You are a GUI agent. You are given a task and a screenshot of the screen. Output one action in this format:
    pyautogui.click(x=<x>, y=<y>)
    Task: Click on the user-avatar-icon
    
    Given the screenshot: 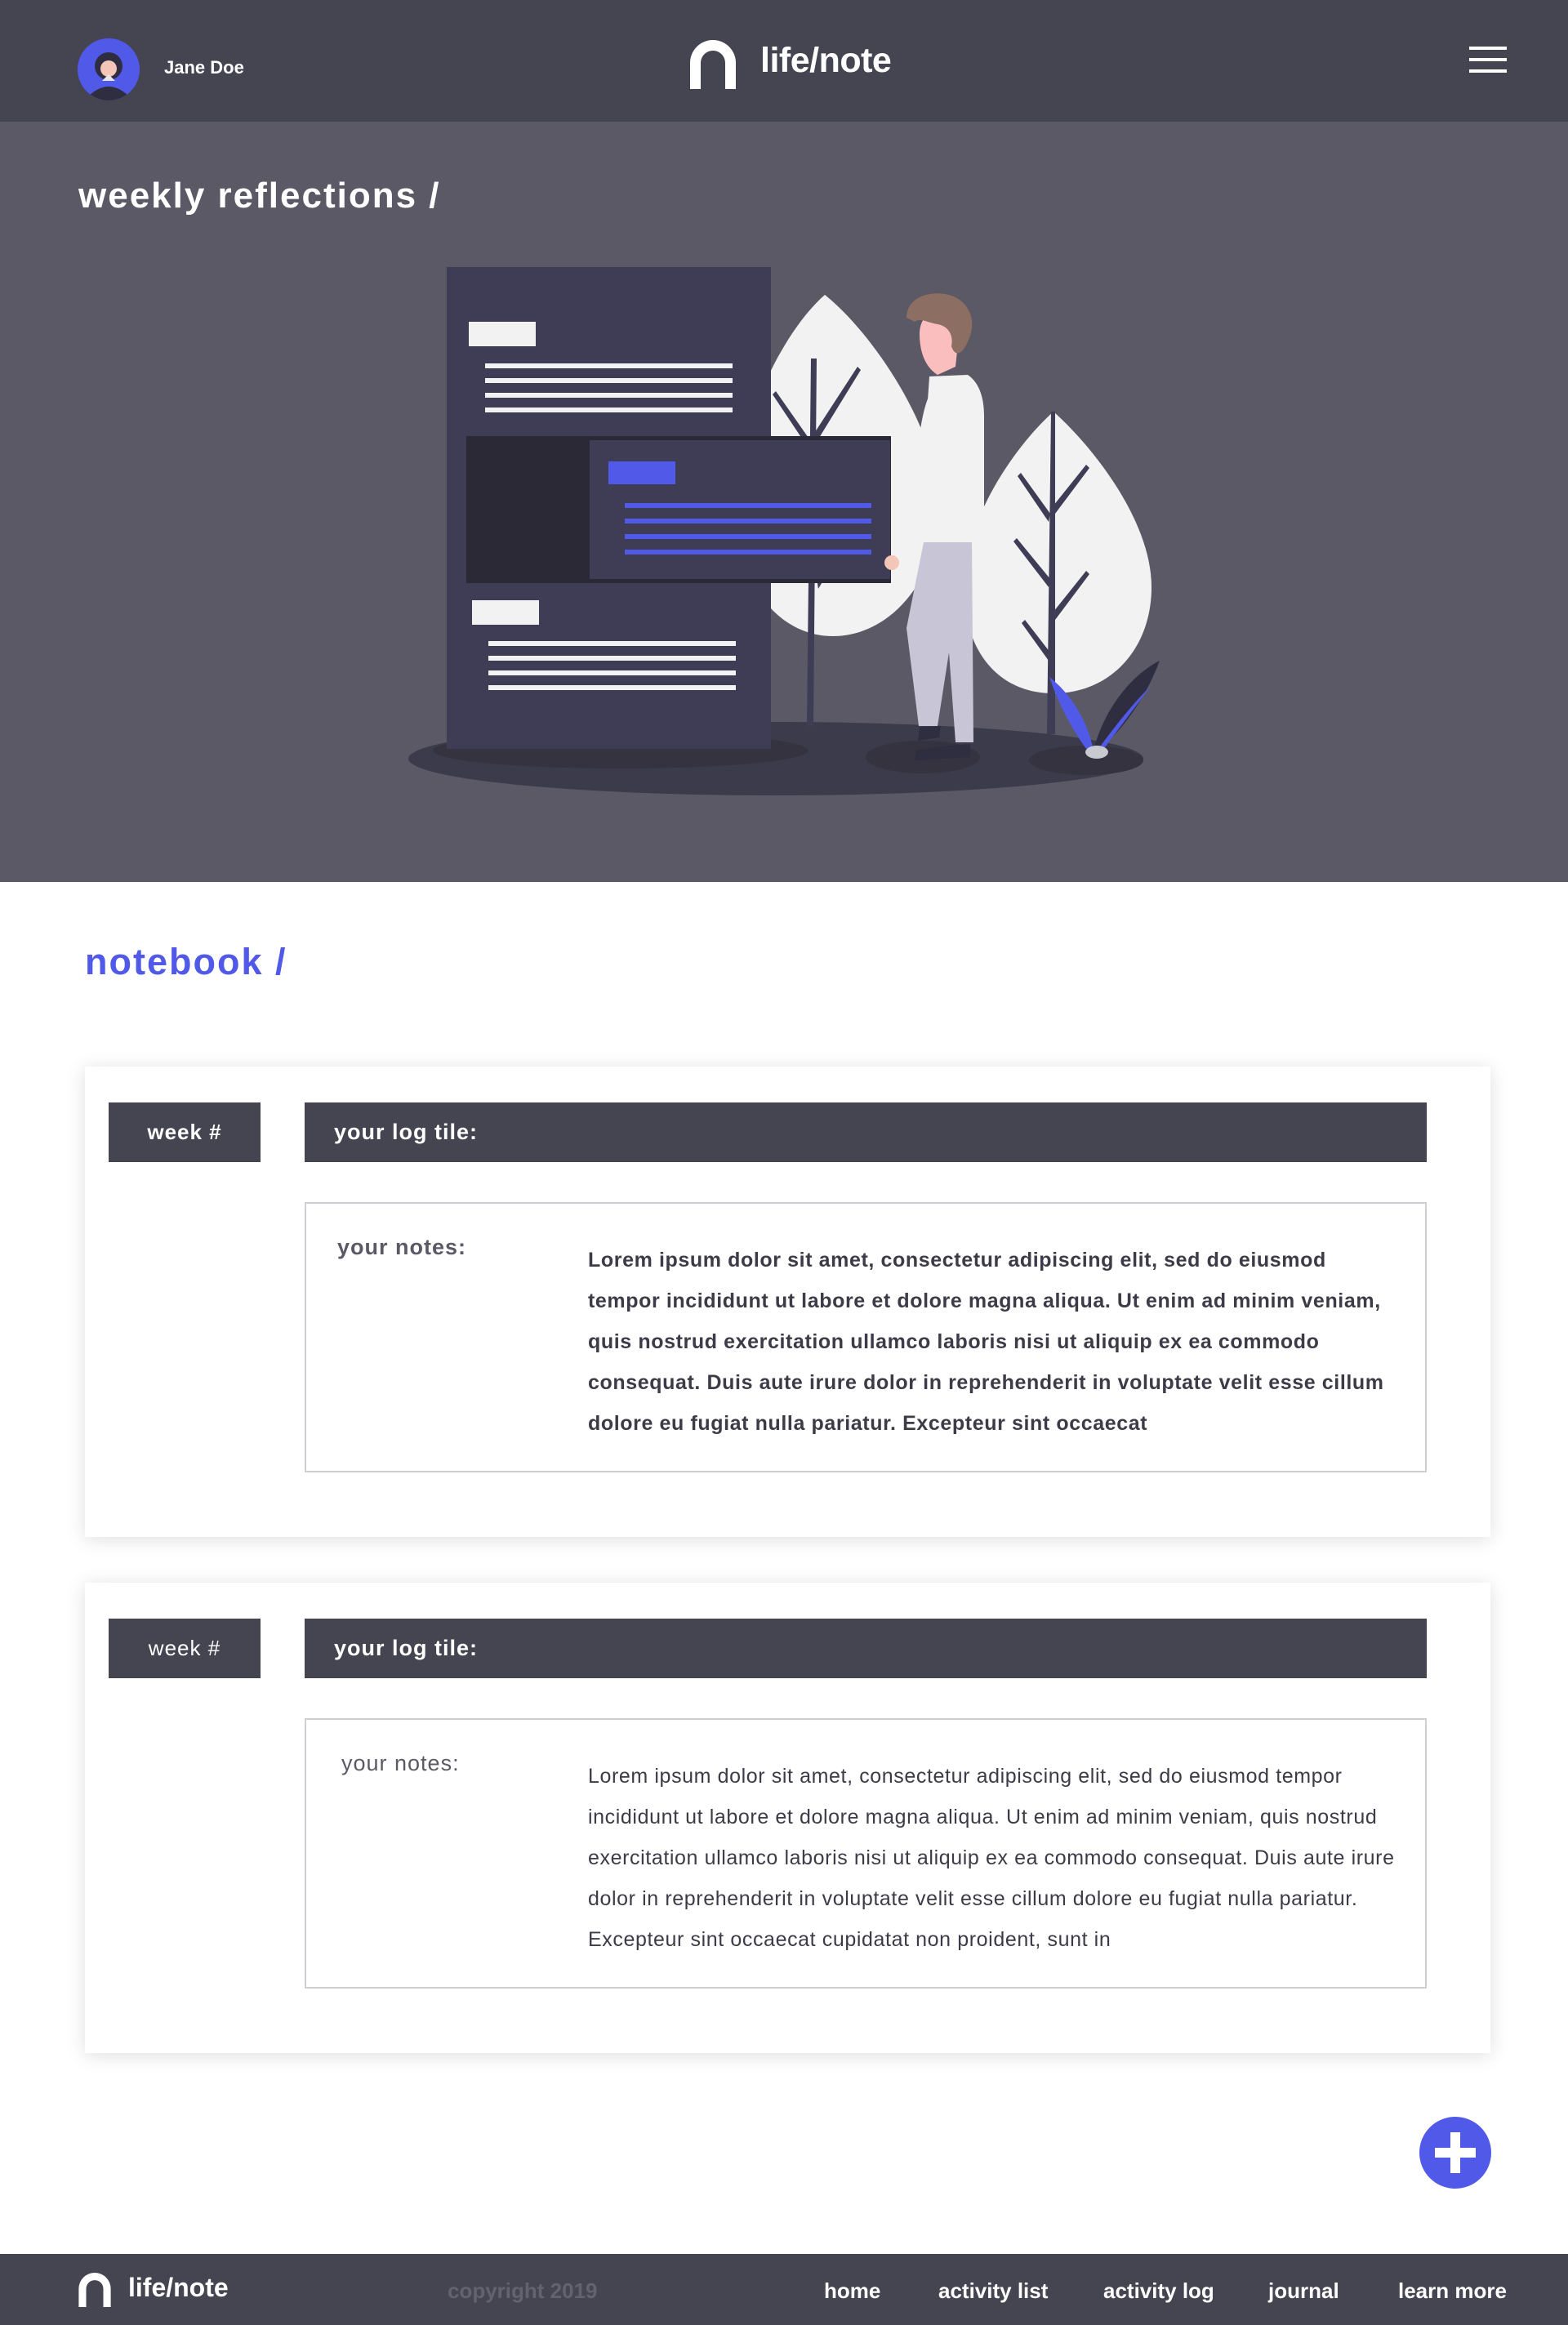 What is the action you would take?
    pyautogui.click(x=109, y=69)
    